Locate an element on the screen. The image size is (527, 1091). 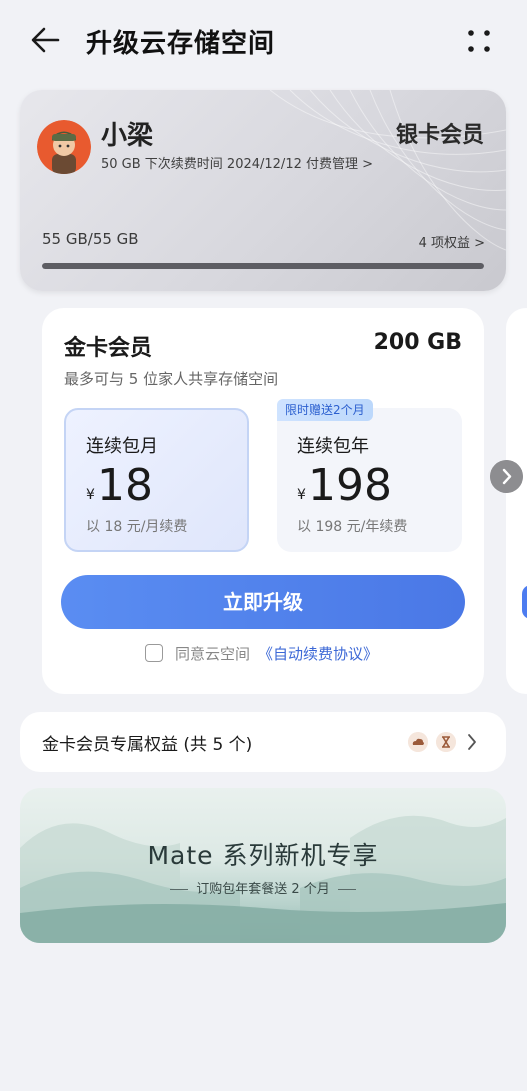
promo-badge: 限时赠送2个月 is located at coordinates (325, 410).